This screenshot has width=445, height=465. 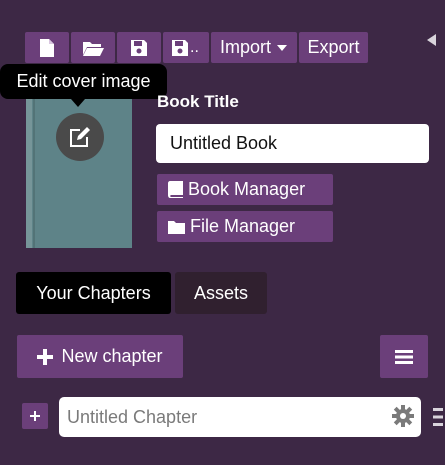 I want to click on new-file-button, so click(x=47, y=47).